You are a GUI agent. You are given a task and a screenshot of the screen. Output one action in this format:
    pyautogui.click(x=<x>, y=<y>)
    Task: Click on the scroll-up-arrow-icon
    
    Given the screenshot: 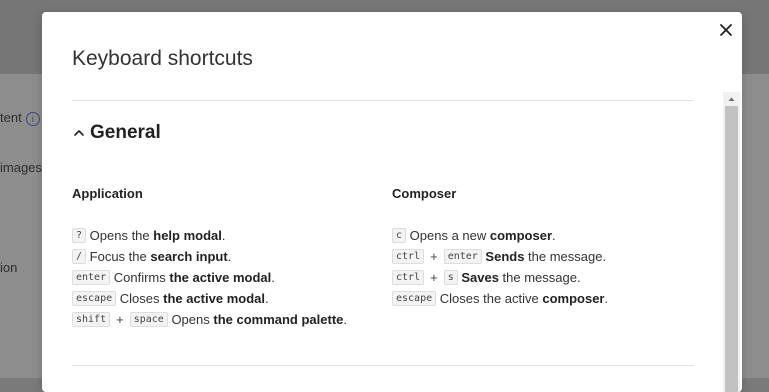 What is the action you would take?
    pyautogui.click(x=731, y=99)
    